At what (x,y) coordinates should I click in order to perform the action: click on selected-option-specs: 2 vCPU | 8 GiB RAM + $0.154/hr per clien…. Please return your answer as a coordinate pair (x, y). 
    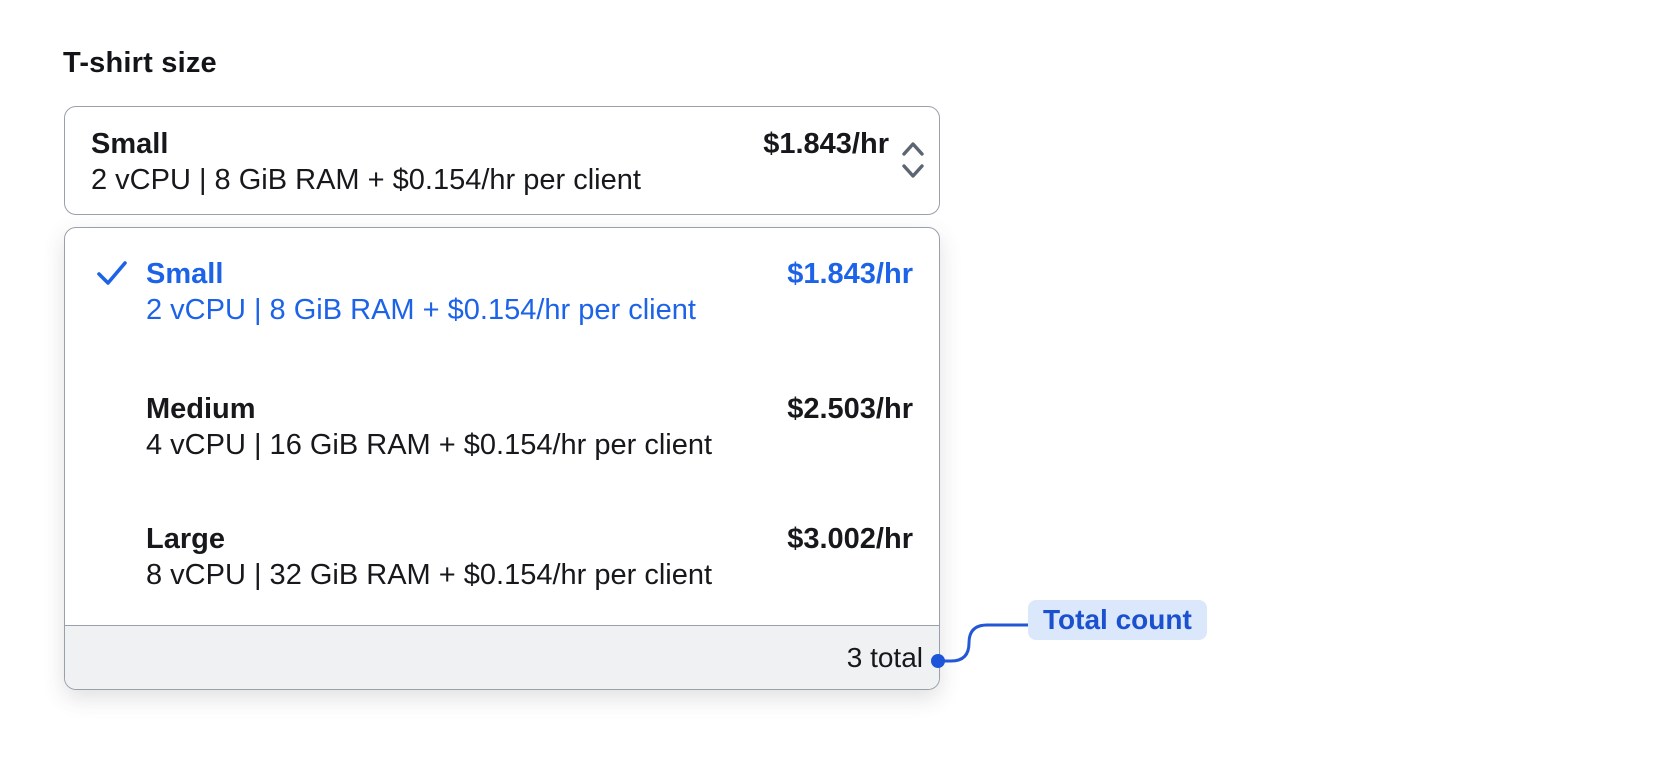
    Looking at the image, I should click on (366, 180).